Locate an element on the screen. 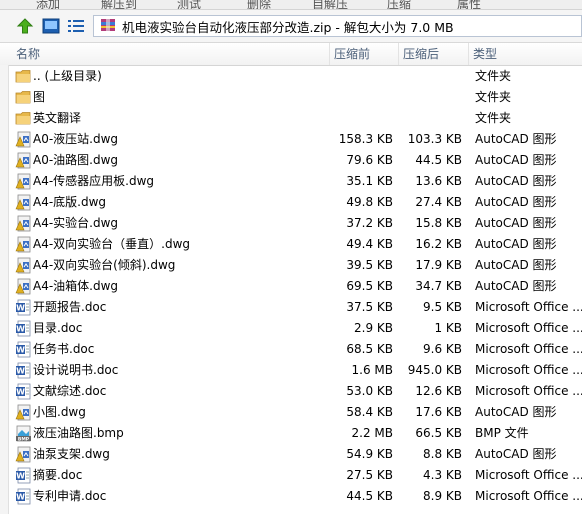 Image resolution: width=582 pixels, height=514 pixels. file-name: A4-双向实验台(倾斜).dwg is located at coordinates (104, 265).